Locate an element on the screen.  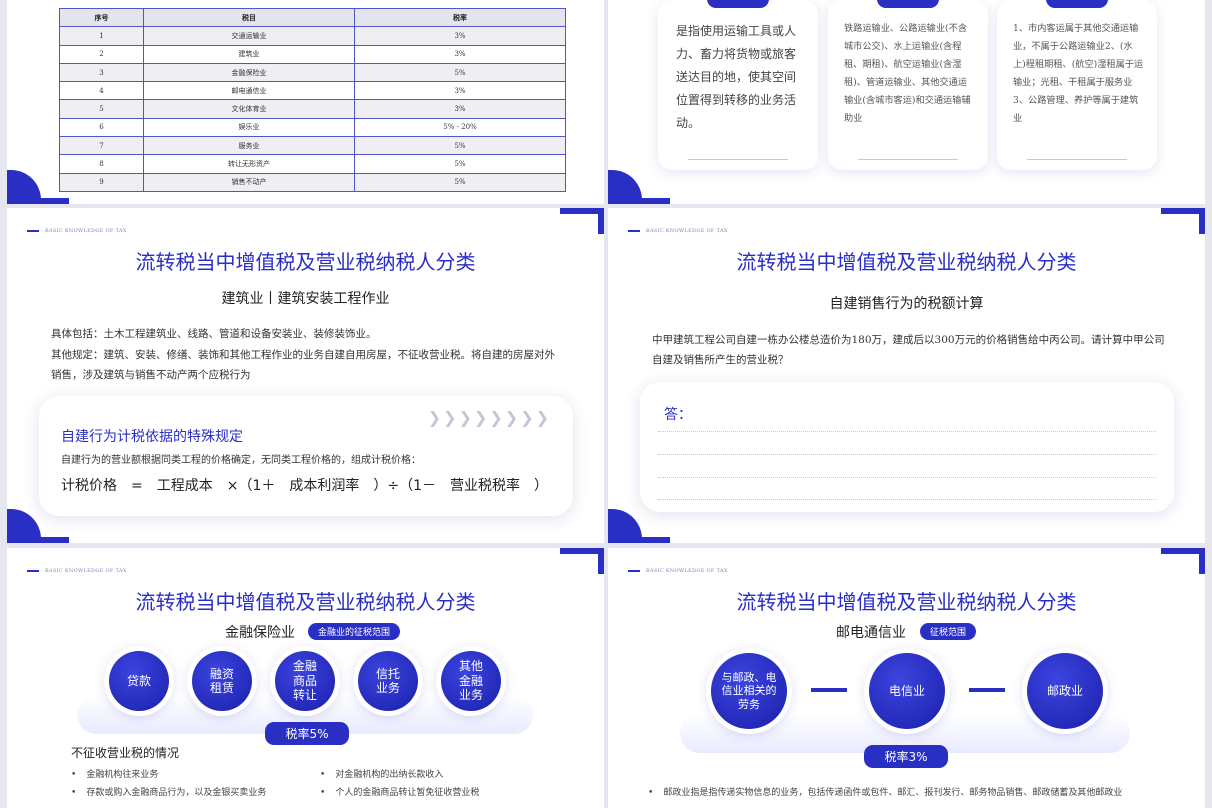
table-cell-item: 娱乐业 is located at coordinates (249, 127).